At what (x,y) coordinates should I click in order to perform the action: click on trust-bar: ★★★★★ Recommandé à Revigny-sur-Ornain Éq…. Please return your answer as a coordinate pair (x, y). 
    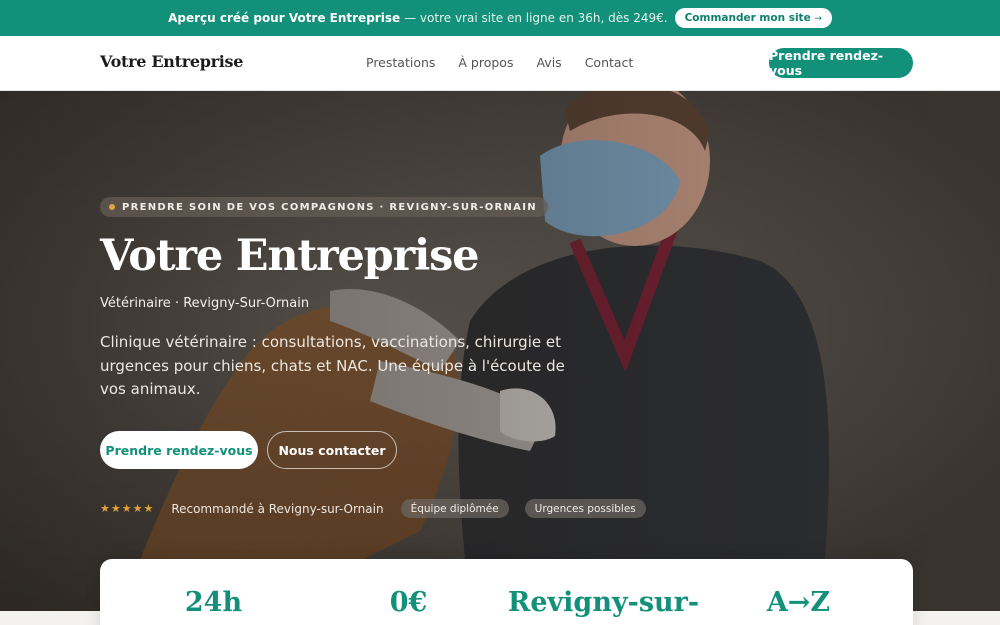
    Looking at the image, I should click on (373, 508).